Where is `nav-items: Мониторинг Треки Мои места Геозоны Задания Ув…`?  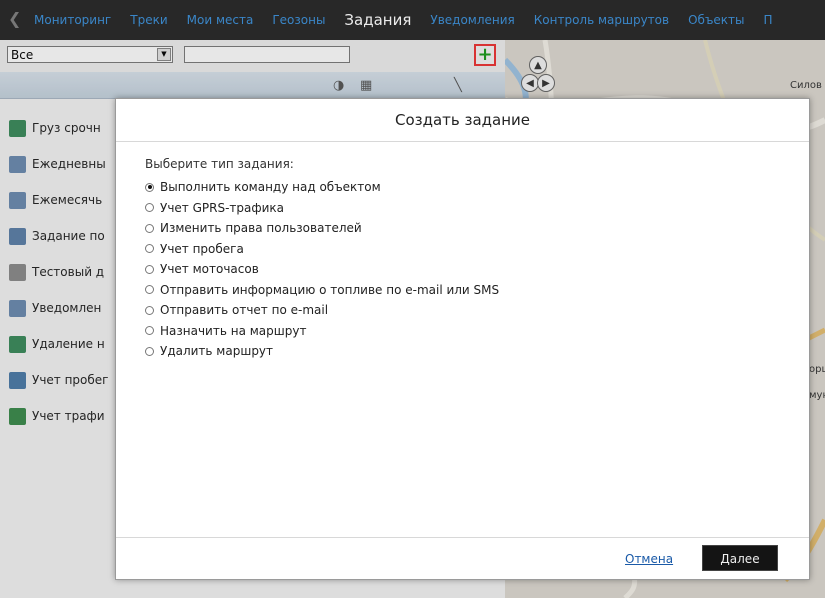
nav-items: Мониторинг Треки Мои места Геозоны Задания Ув… is located at coordinates (413, 20).